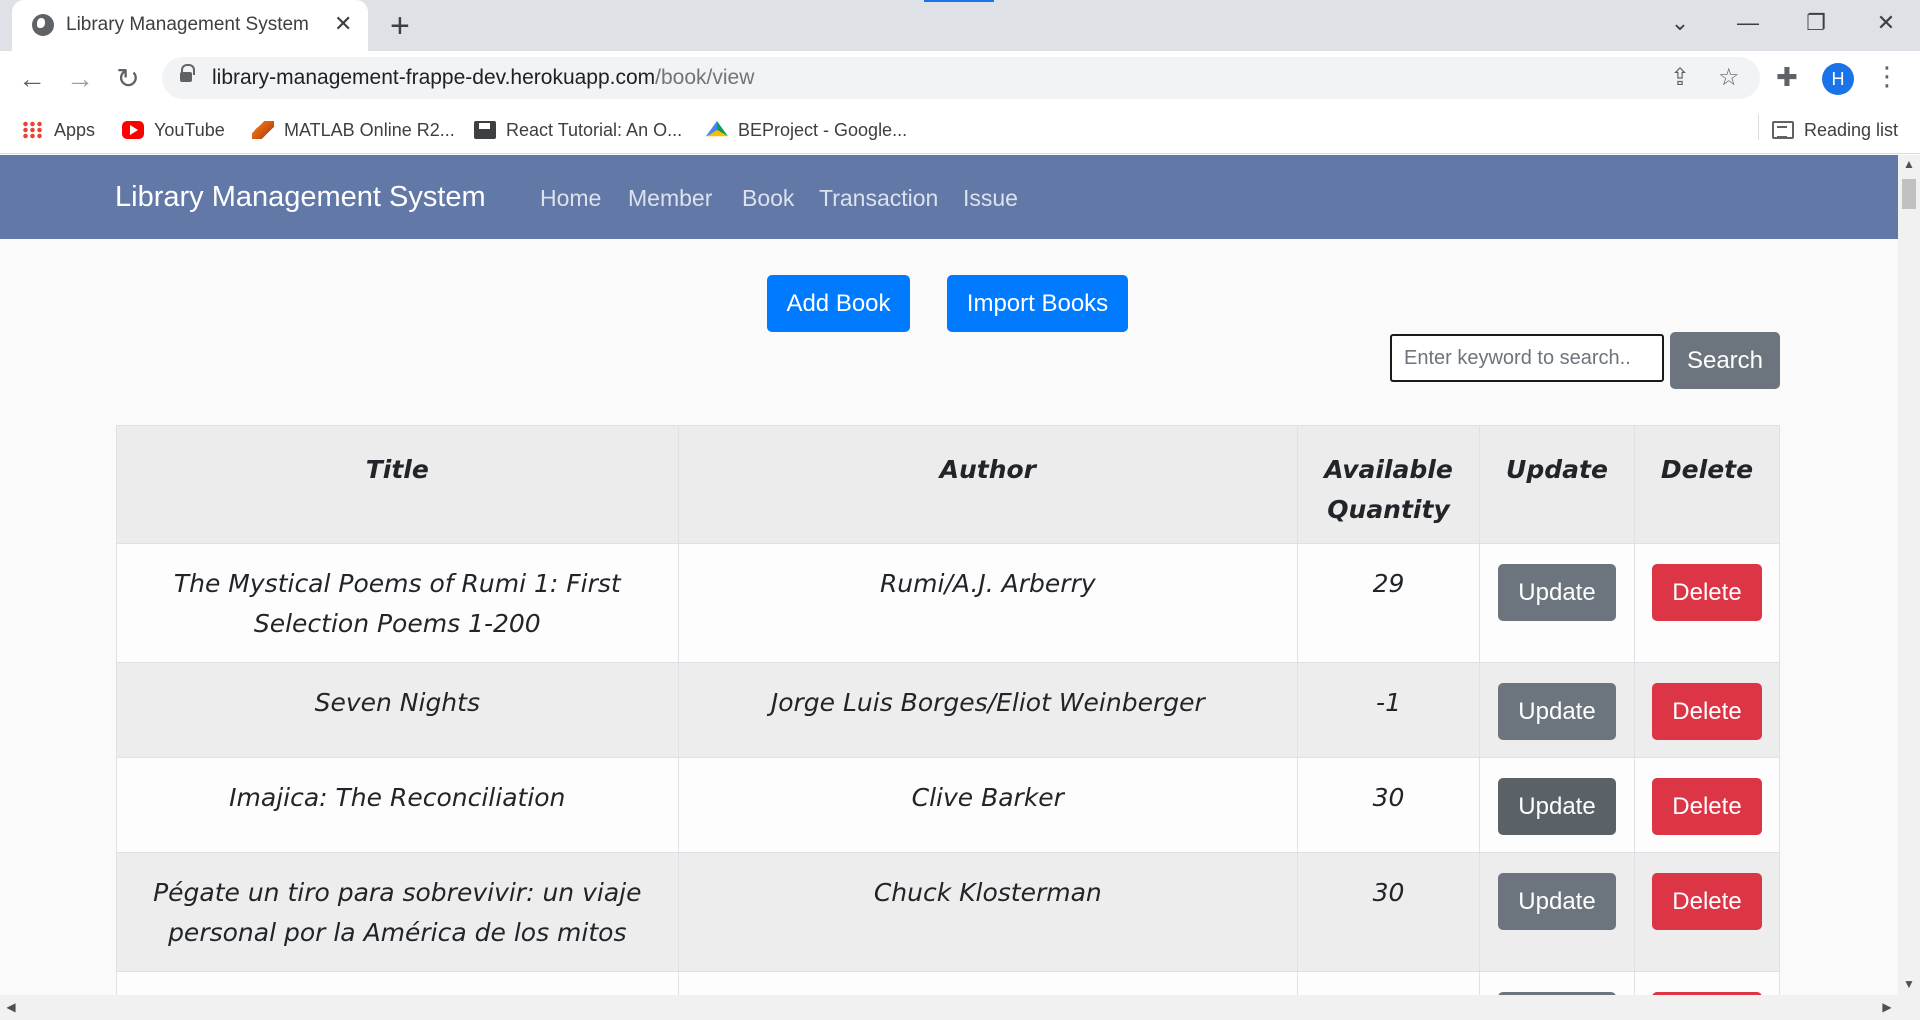 Image resolution: width=1920 pixels, height=1020 pixels. What do you see at coordinates (43, 25) in the screenshot?
I see `globe-icon` at bounding box center [43, 25].